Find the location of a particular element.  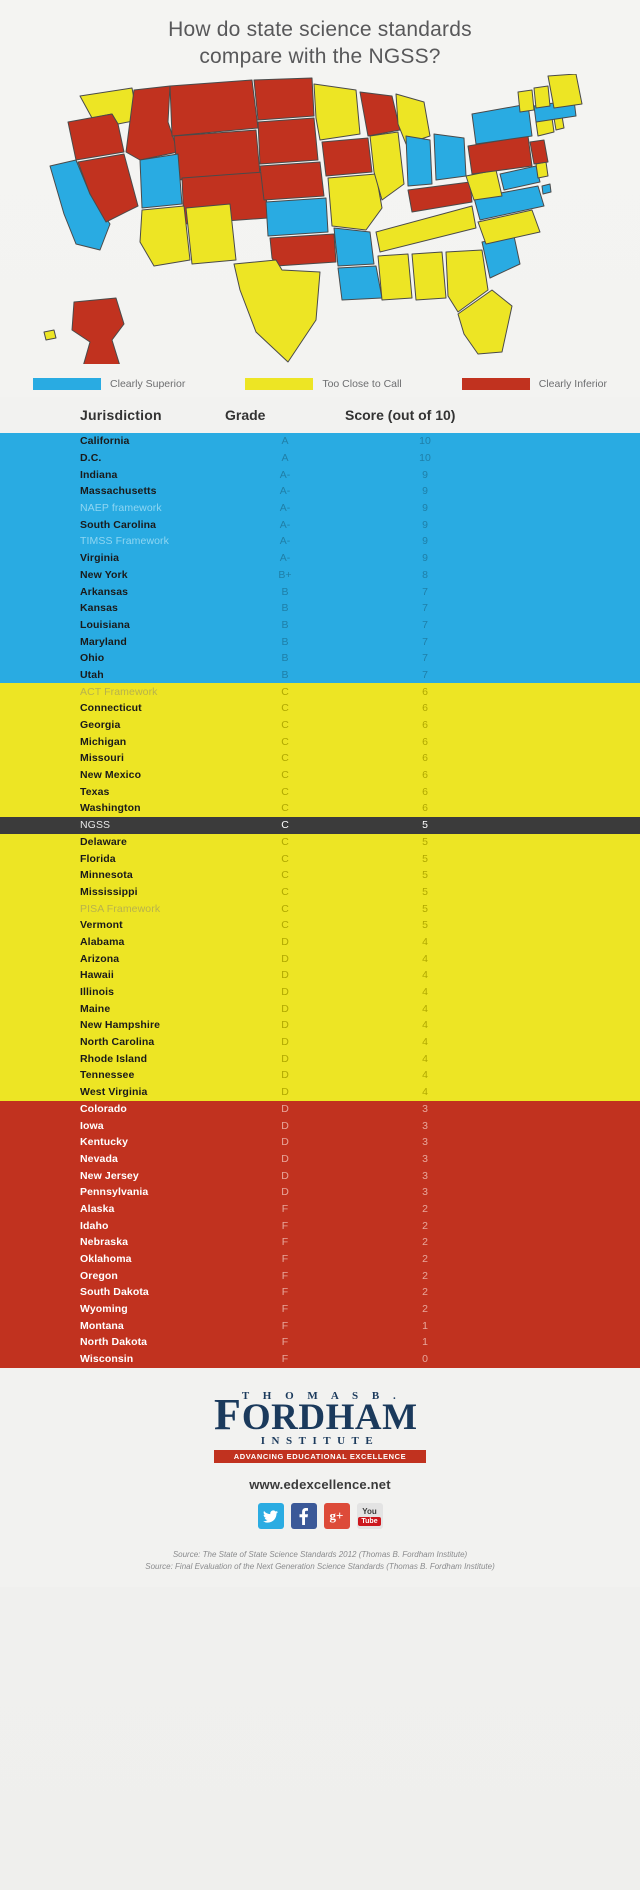

column-header-grade: Grade is located at coordinates (245, 415).